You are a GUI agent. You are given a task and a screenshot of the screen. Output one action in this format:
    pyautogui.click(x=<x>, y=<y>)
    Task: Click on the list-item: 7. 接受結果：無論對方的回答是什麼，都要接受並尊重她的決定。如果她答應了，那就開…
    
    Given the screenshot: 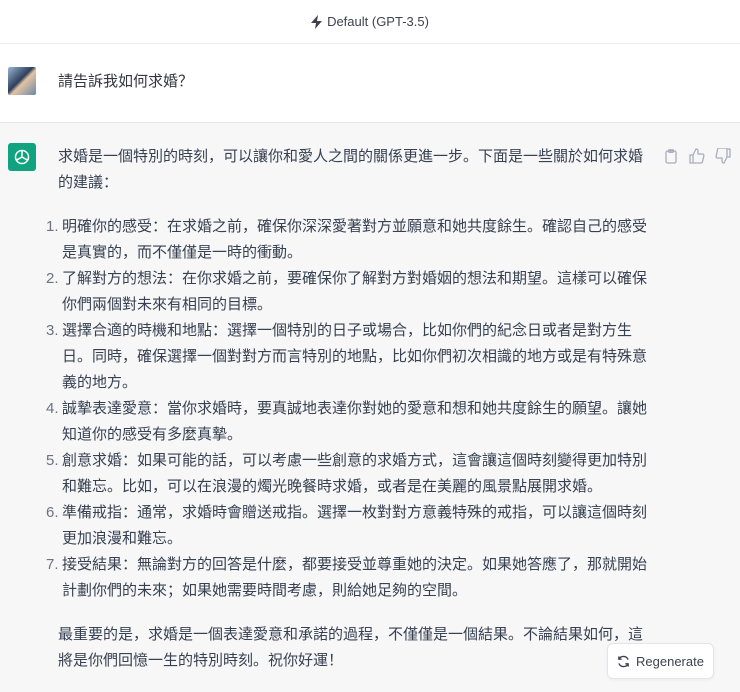 What is the action you would take?
    pyautogui.click(x=349, y=578)
    